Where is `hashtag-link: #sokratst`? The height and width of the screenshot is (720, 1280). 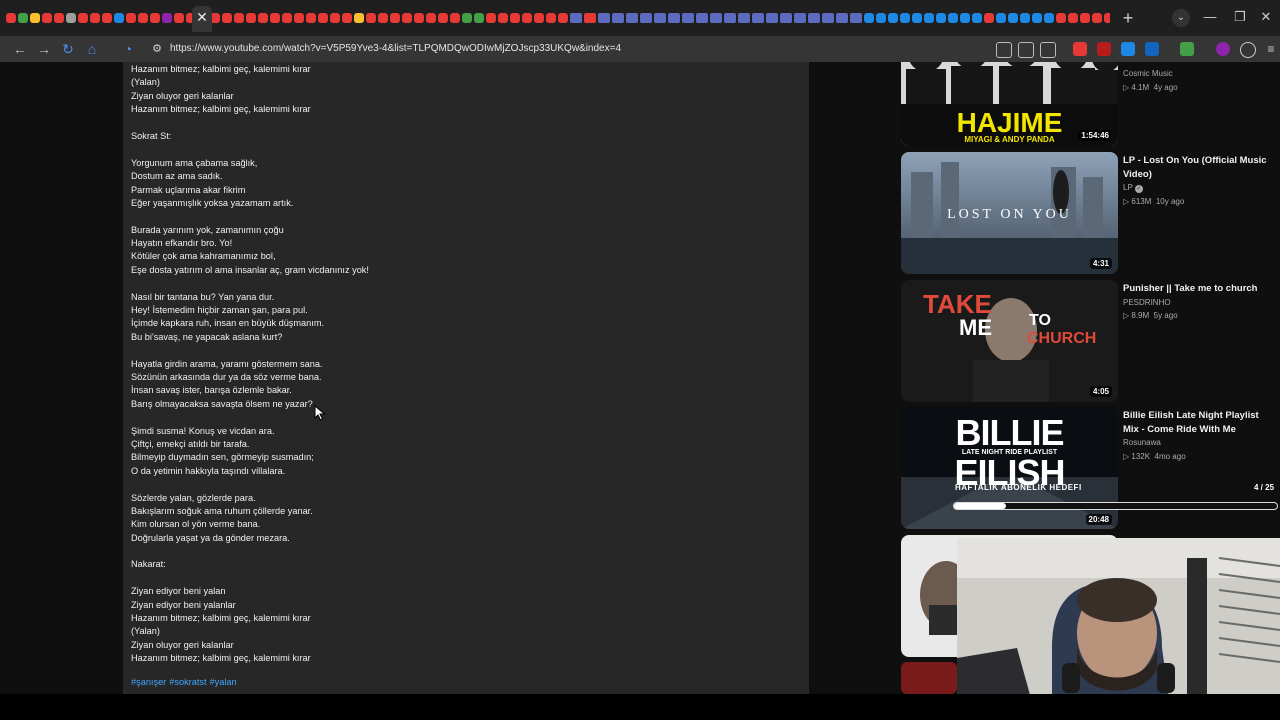
hashtag-link: #sokratst is located at coordinates (187, 682).